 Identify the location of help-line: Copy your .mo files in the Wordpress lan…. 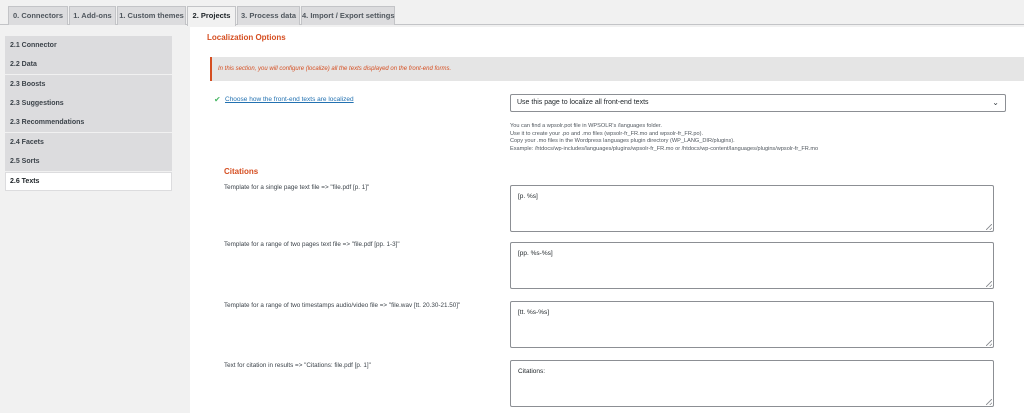
(622, 141).